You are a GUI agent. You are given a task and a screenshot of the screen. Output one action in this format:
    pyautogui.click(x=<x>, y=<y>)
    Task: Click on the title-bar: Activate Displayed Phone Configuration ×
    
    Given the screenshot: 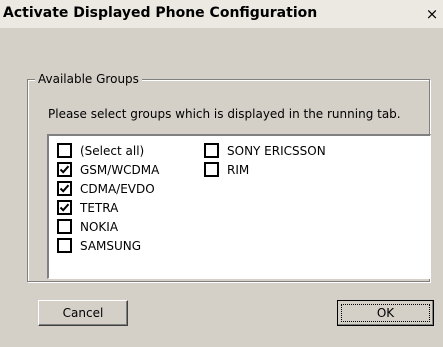 What is the action you would take?
    pyautogui.click(x=221, y=14)
    